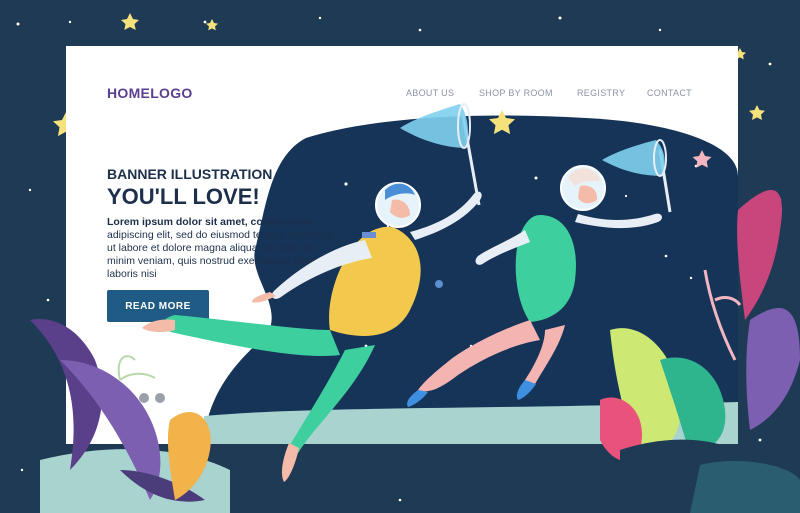  Describe the element at coordinates (430, 93) in the screenshot. I see `nav-link-about-us: ABOUT US` at that location.